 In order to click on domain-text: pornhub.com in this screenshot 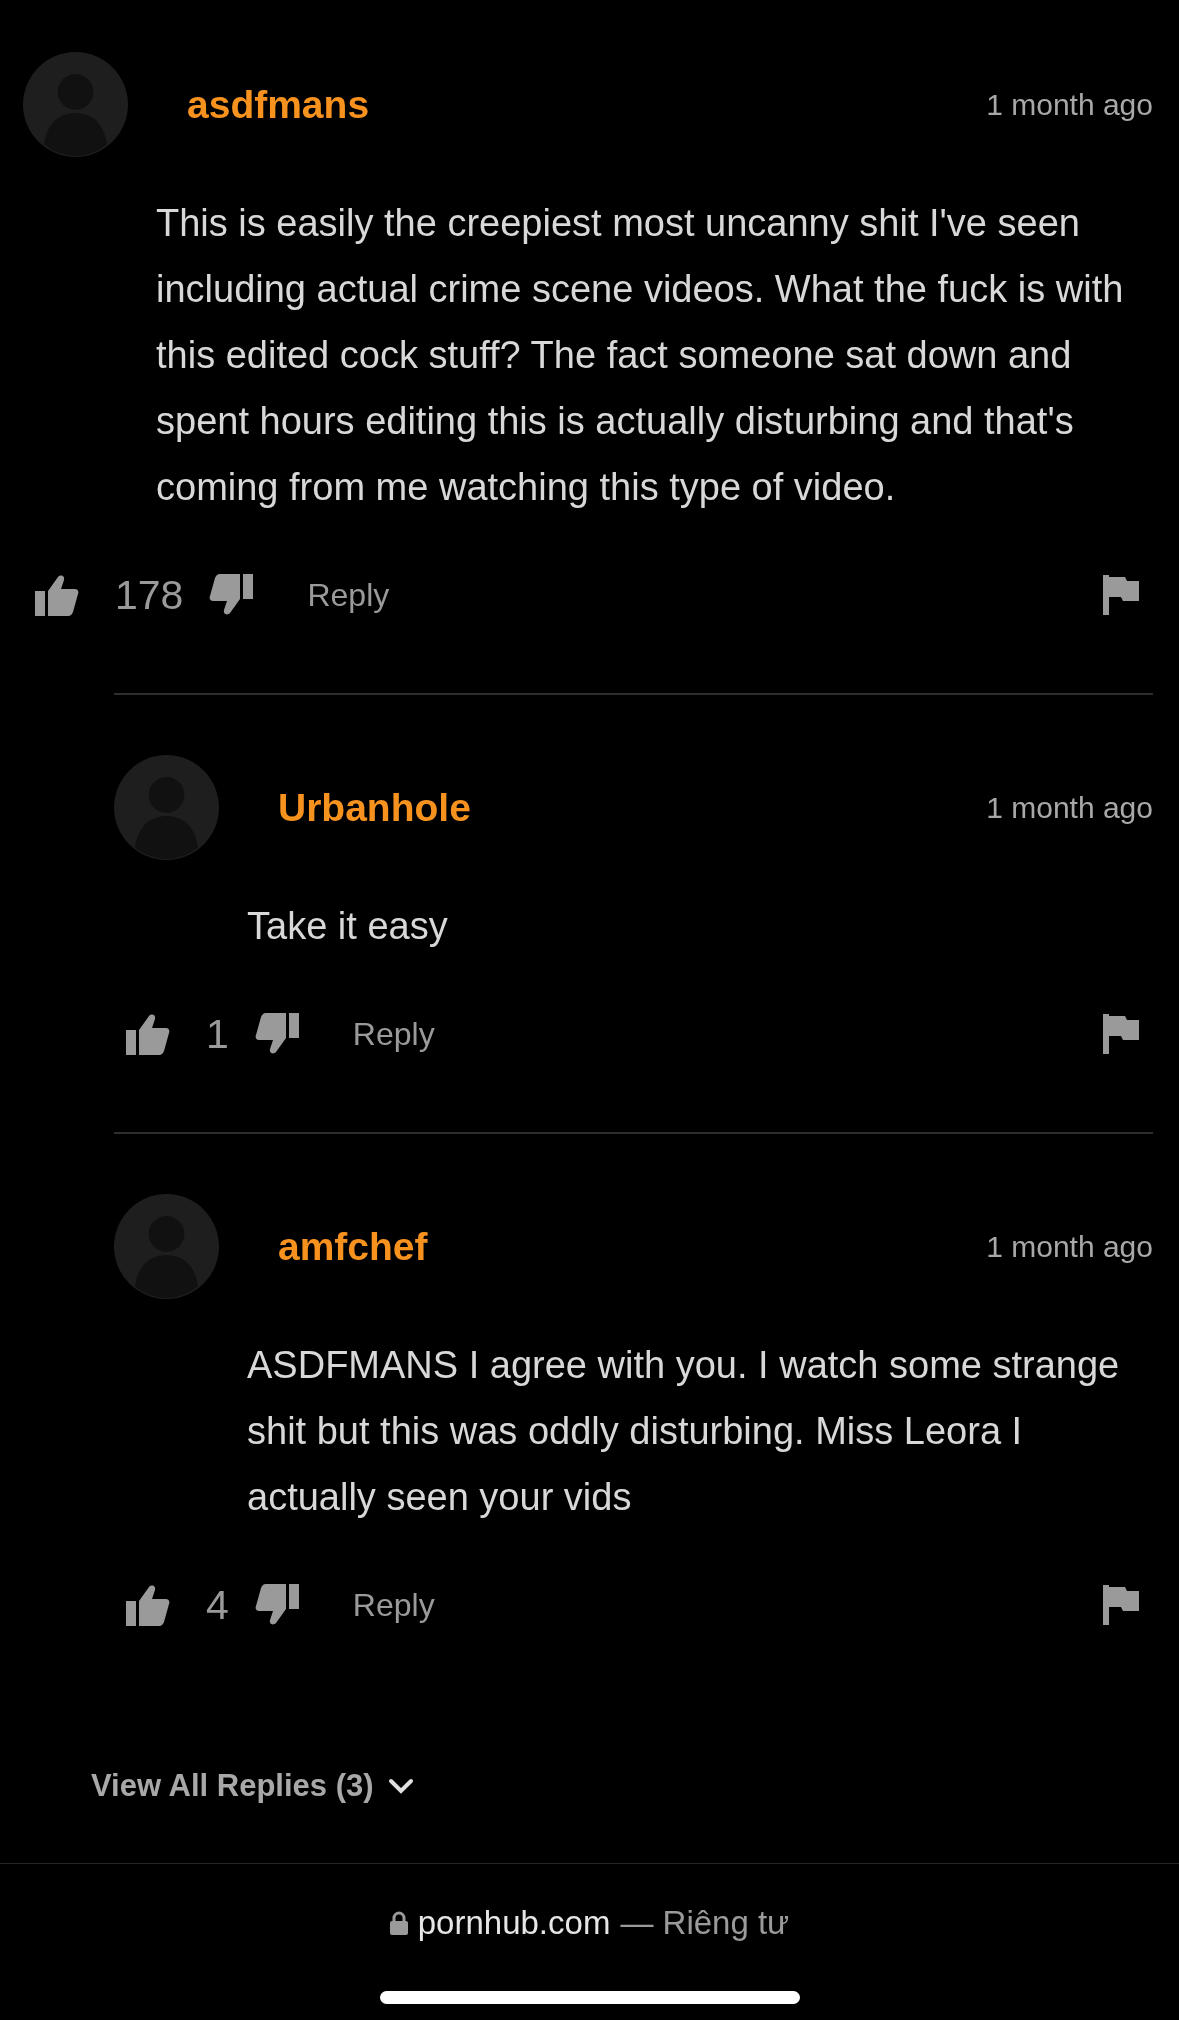, I will do `click(514, 1923)`.